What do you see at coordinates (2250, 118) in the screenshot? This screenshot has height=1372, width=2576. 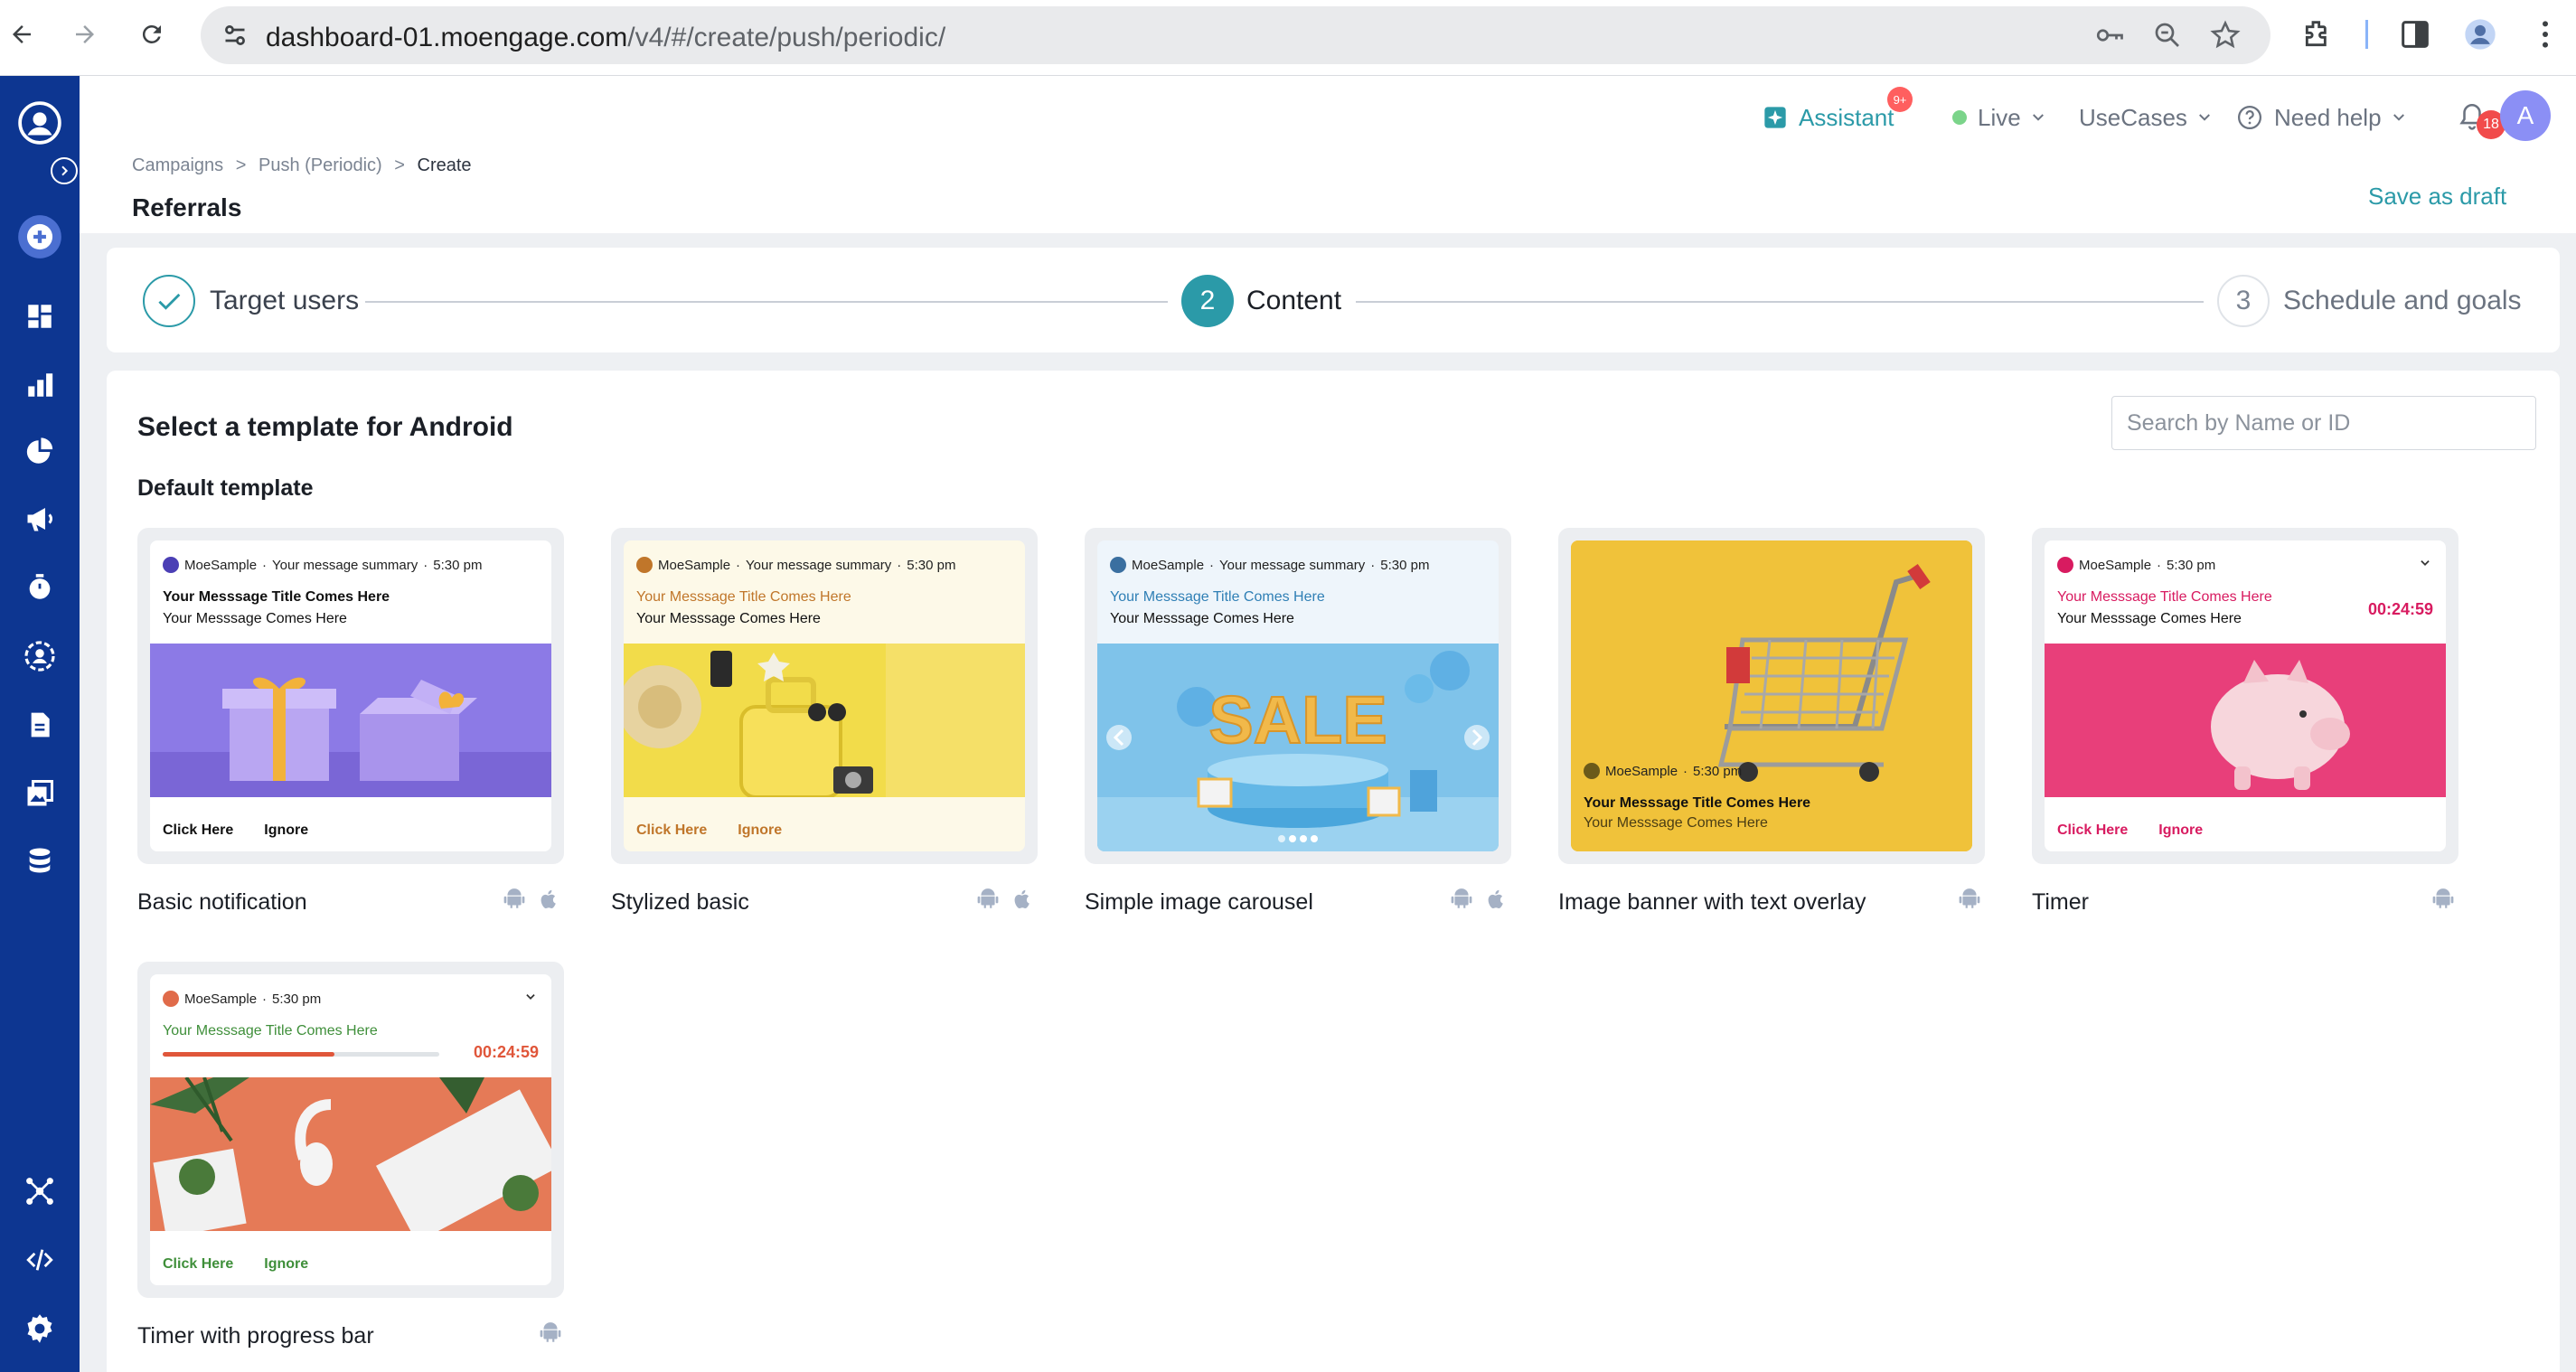 I see `help-circle-icon` at bounding box center [2250, 118].